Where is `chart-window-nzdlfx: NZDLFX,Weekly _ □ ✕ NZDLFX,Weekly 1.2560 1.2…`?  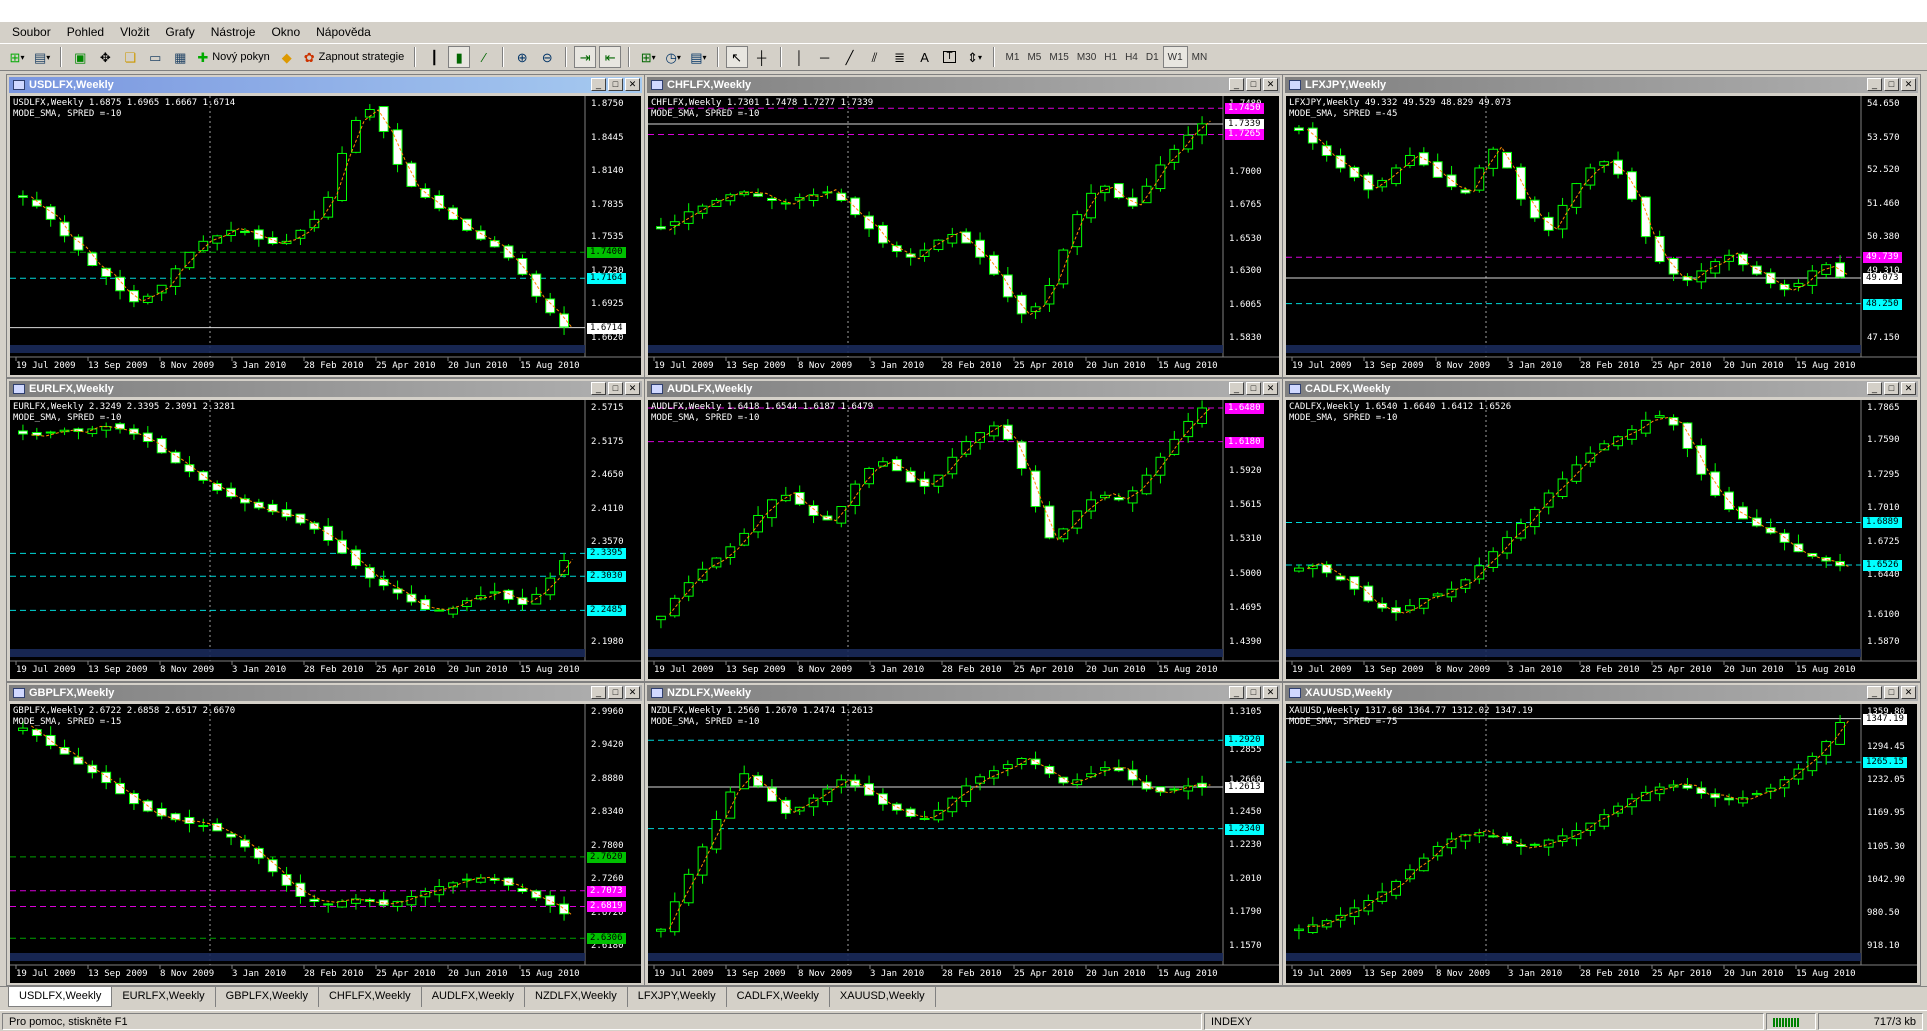 chart-window-nzdlfx: NZDLFX,Weekly _ □ ✕ NZDLFX,Weekly 1.2560 1.2… is located at coordinates (963, 834).